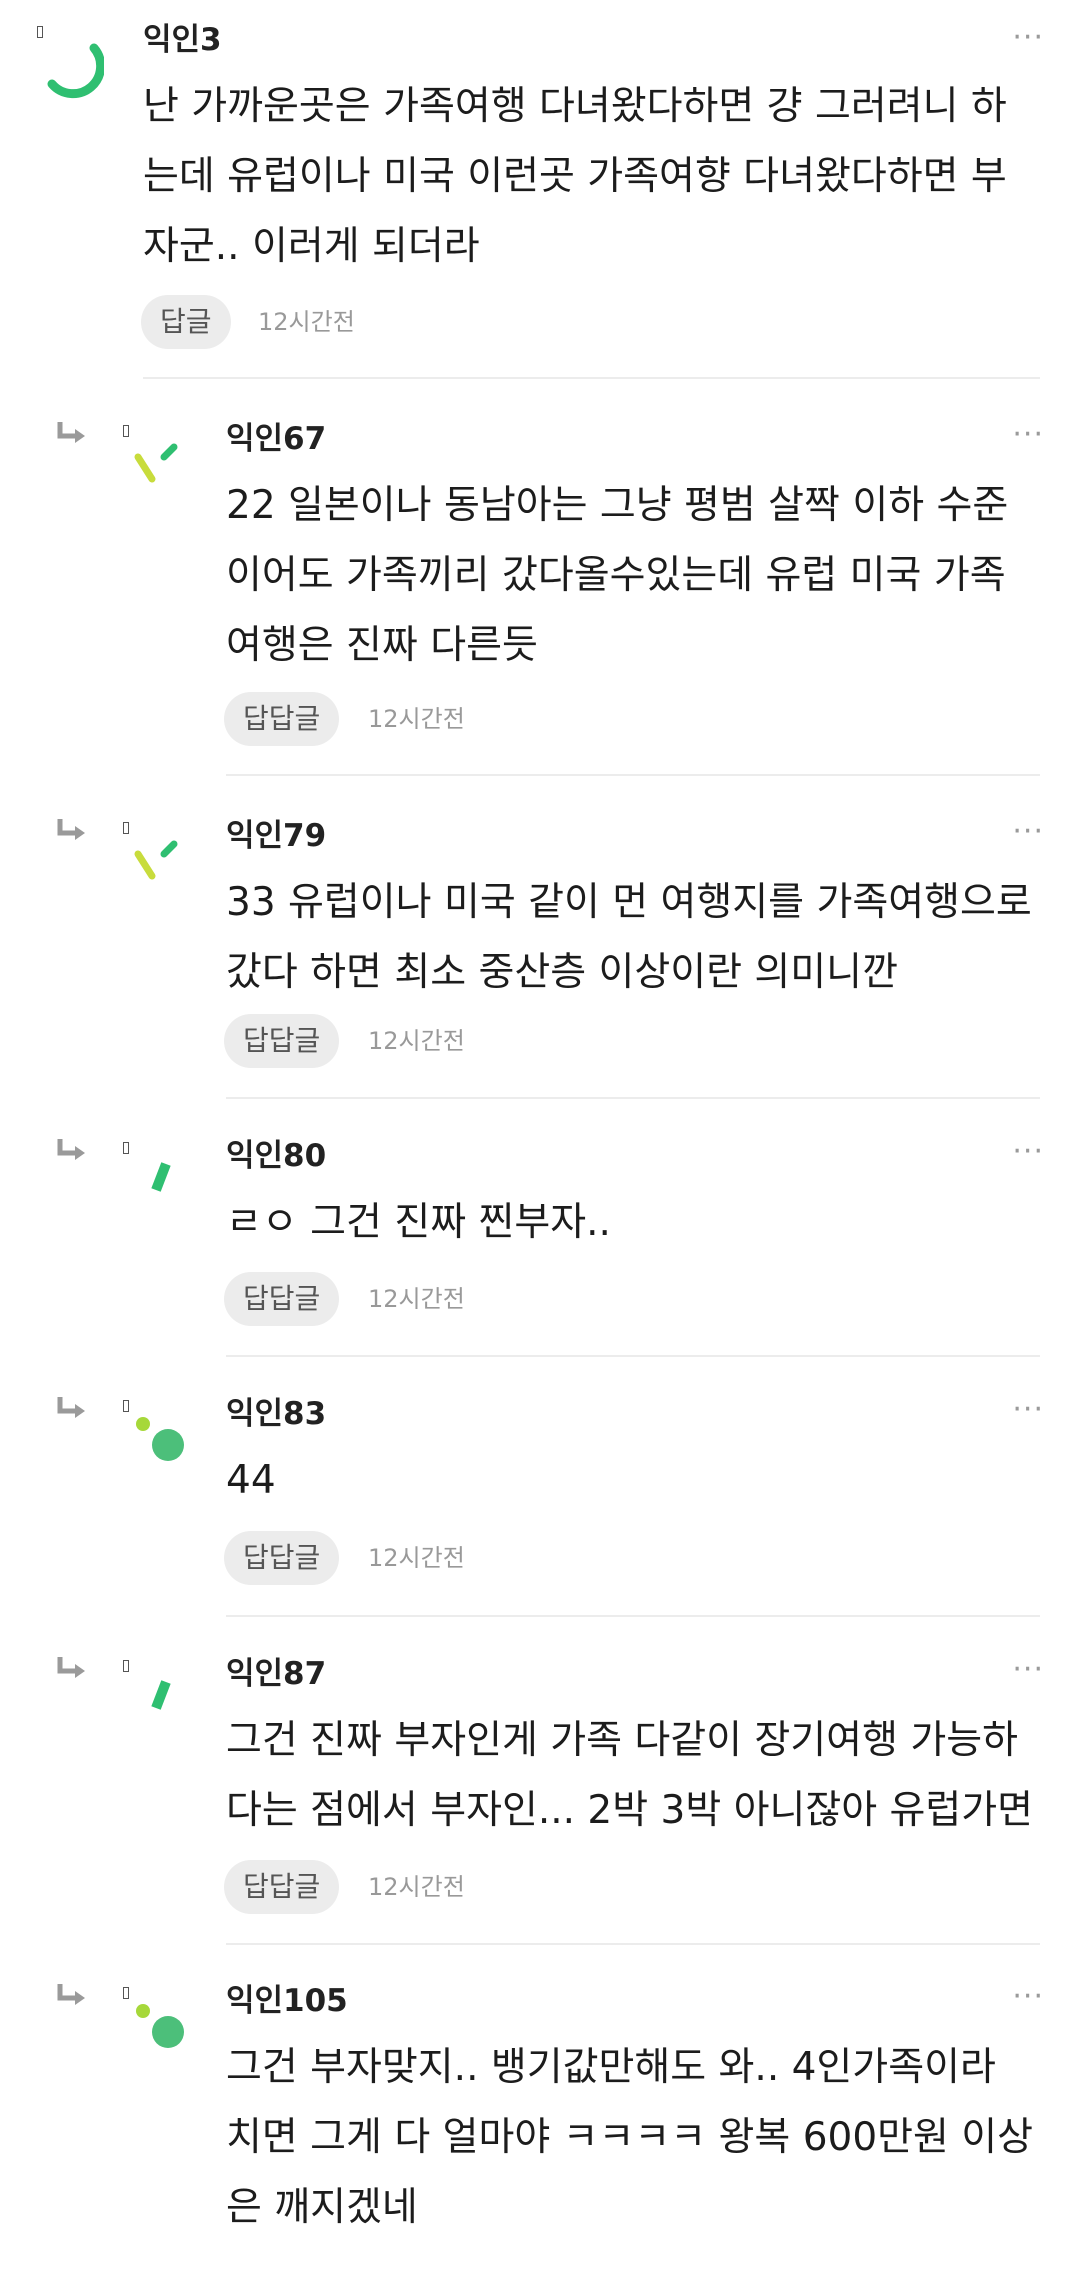 This screenshot has width=1080, height=2287. What do you see at coordinates (276, 1414) in the screenshot?
I see `author-name: 익인83` at bounding box center [276, 1414].